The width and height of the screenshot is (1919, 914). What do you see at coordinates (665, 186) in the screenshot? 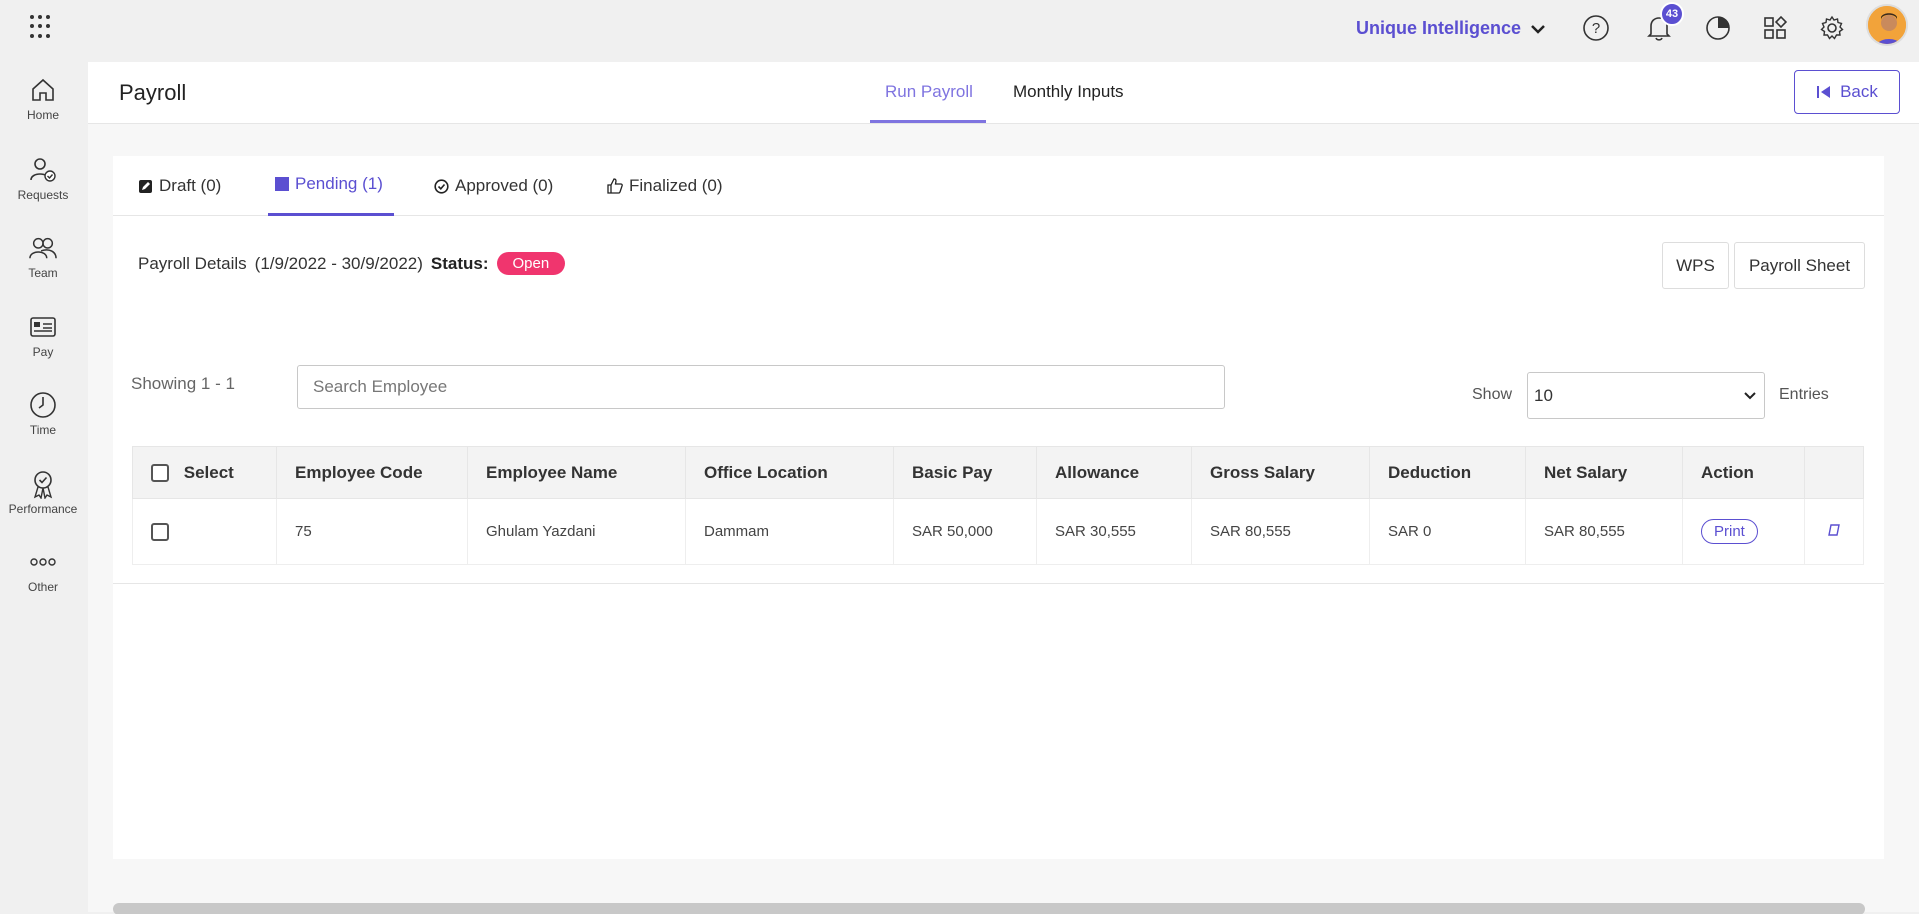
I see `tab-finalized: Finalized (0)` at bounding box center [665, 186].